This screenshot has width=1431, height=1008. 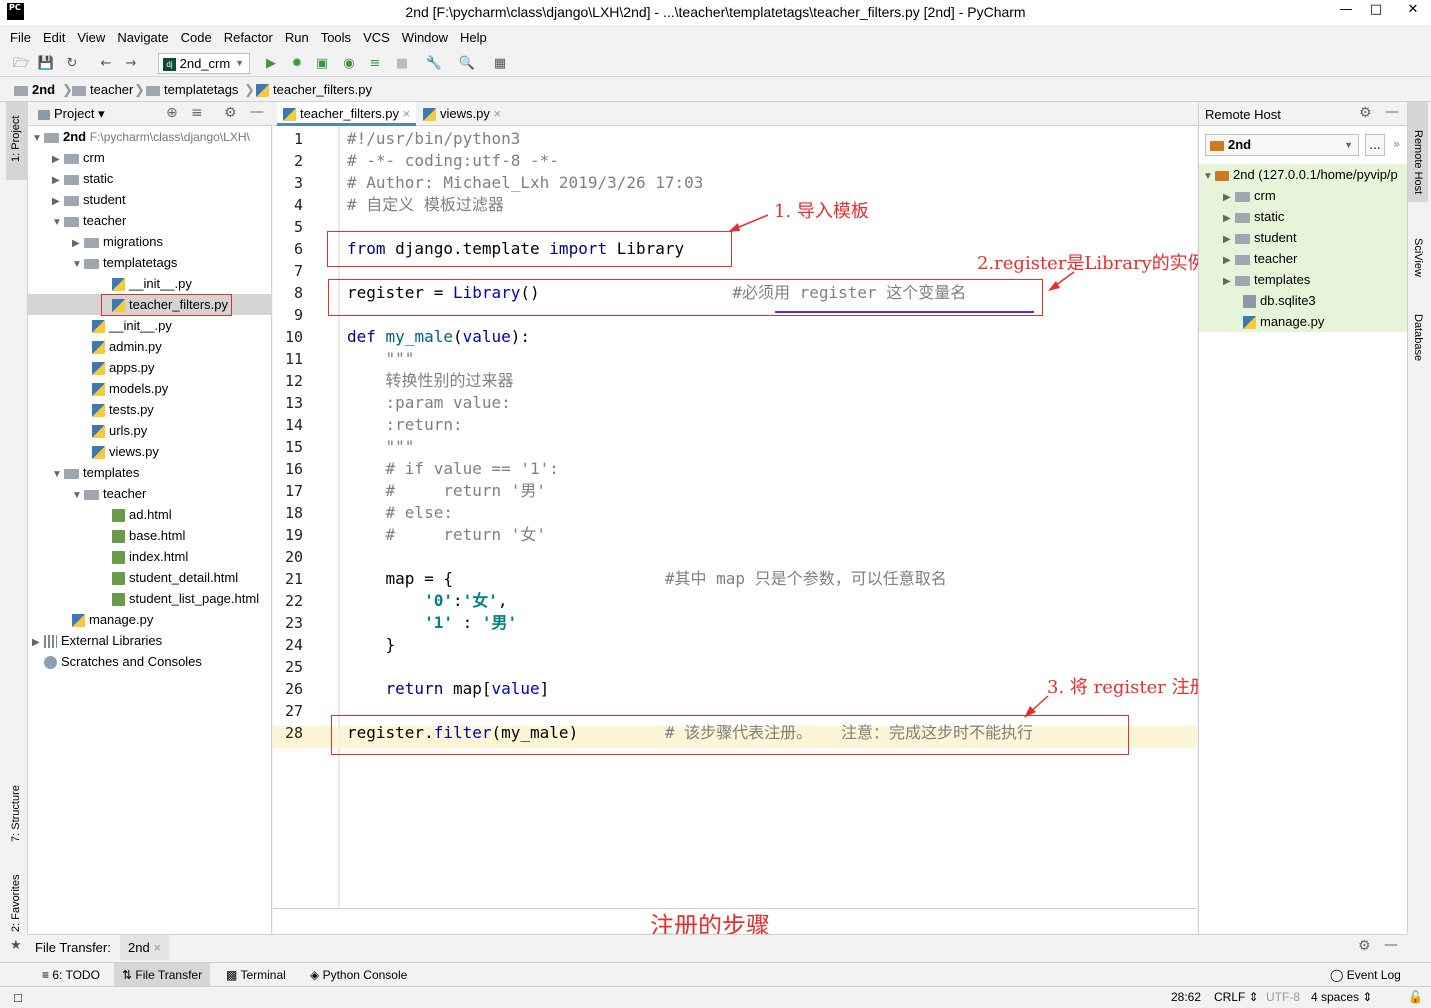 What do you see at coordinates (1365, 975) in the screenshot?
I see `event-log-tab: ◯ Event Log` at bounding box center [1365, 975].